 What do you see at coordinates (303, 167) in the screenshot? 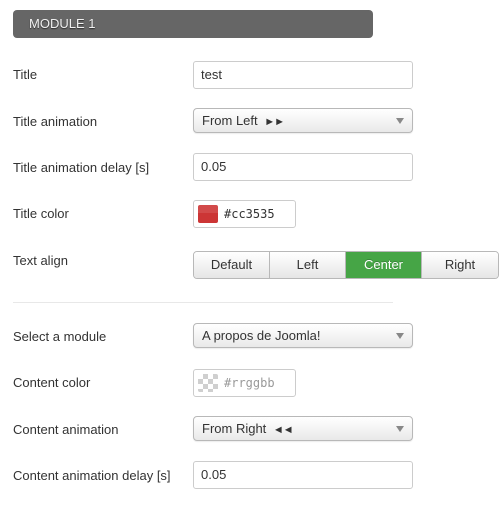
I see `title-animation-delay-input: 0.05` at bounding box center [303, 167].